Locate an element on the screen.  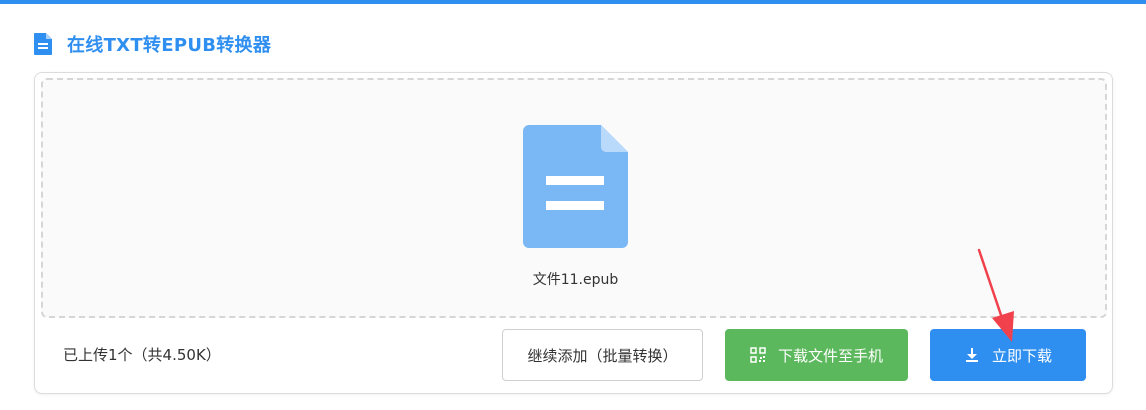
download-to-phone-button: 下载文件至手机 is located at coordinates (816, 355).